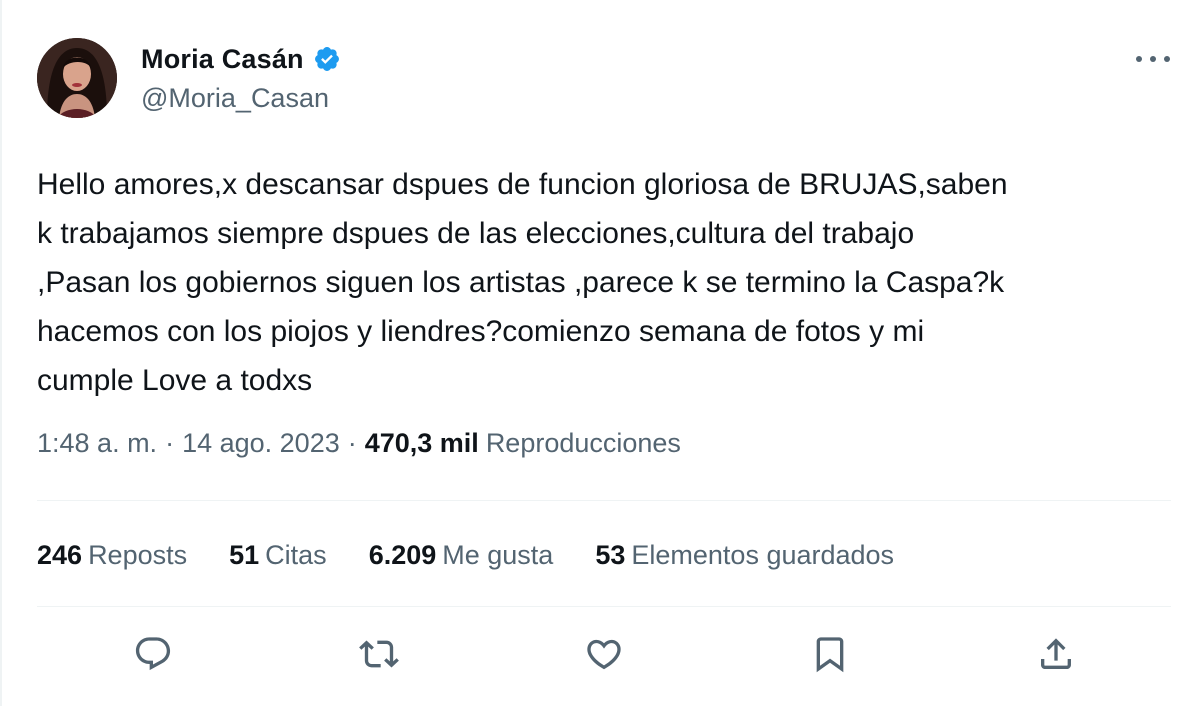  I want to click on bookmark-button, so click(830, 654).